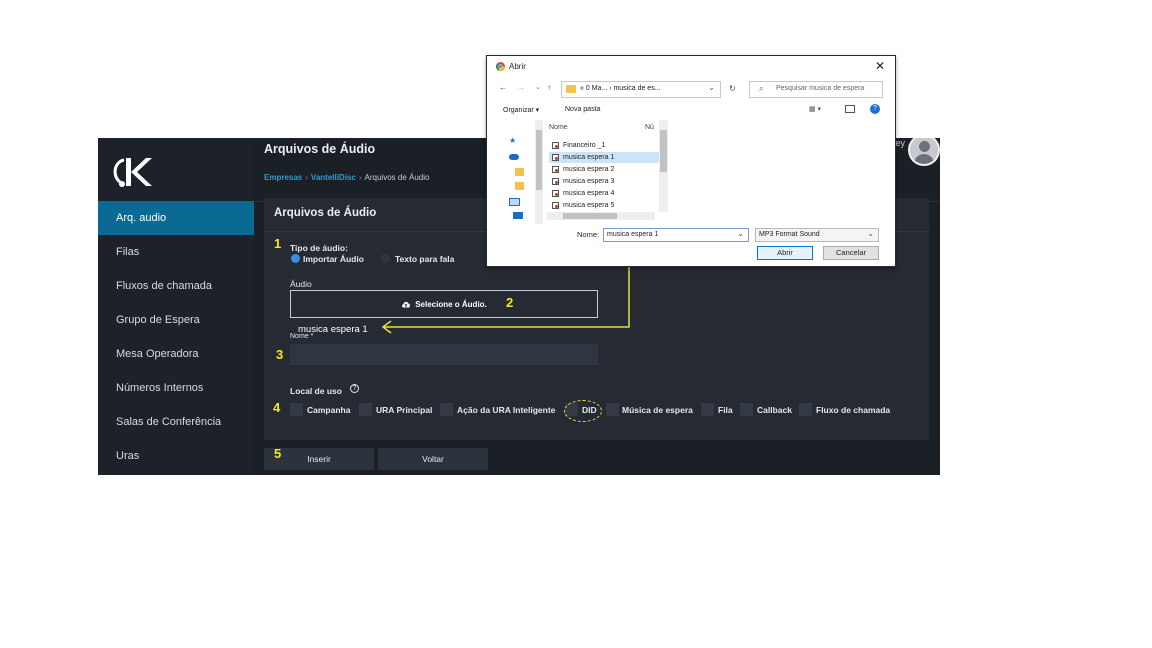 This screenshot has width=1152, height=648. I want to click on preview-pane-icon, so click(850, 109).